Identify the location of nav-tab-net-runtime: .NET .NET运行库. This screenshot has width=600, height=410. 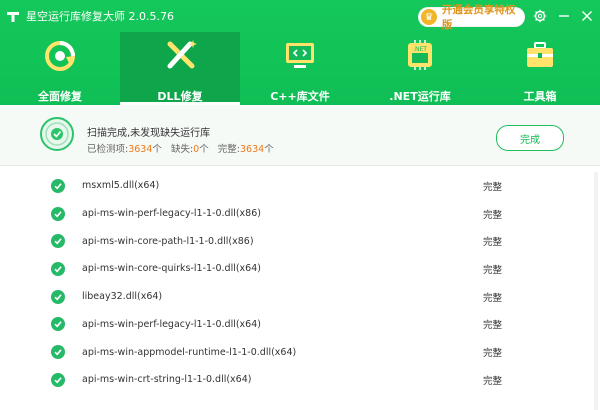
(420, 68).